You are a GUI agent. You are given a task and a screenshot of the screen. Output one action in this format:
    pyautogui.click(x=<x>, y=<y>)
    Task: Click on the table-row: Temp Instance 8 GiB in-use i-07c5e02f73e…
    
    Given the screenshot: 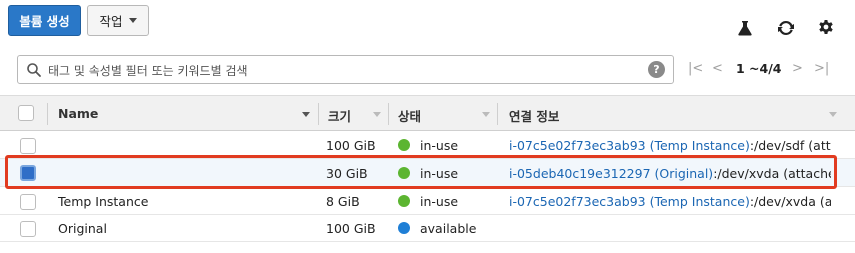 What is the action you would take?
    pyautogui.click(x=427, y=202)
    